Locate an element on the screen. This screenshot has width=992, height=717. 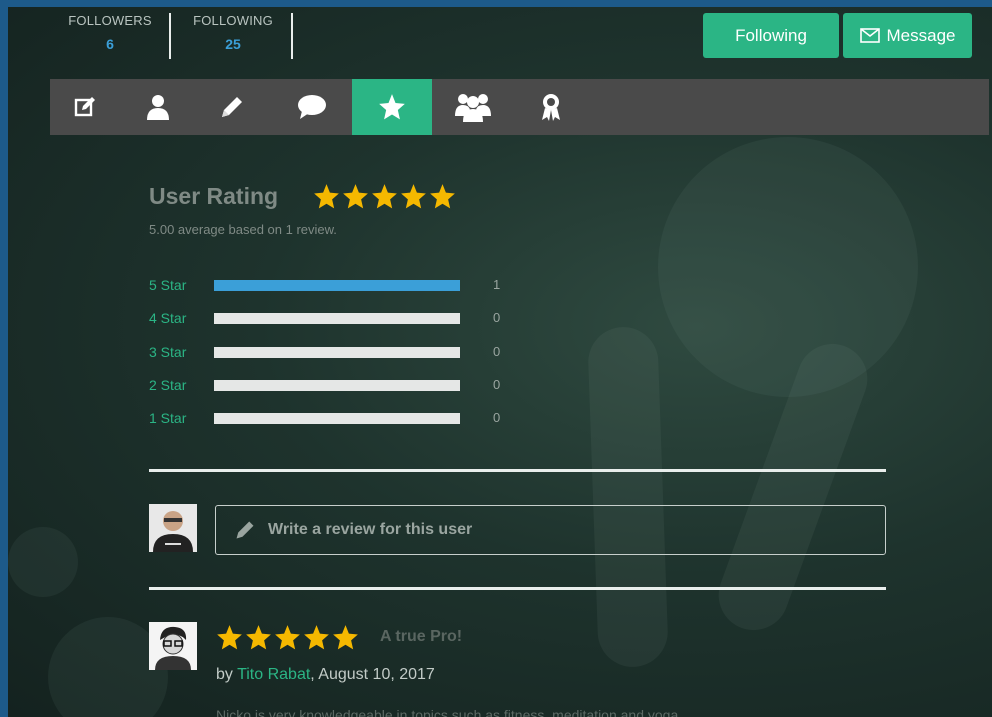
tab-comments is located at coordinates (312, 107).